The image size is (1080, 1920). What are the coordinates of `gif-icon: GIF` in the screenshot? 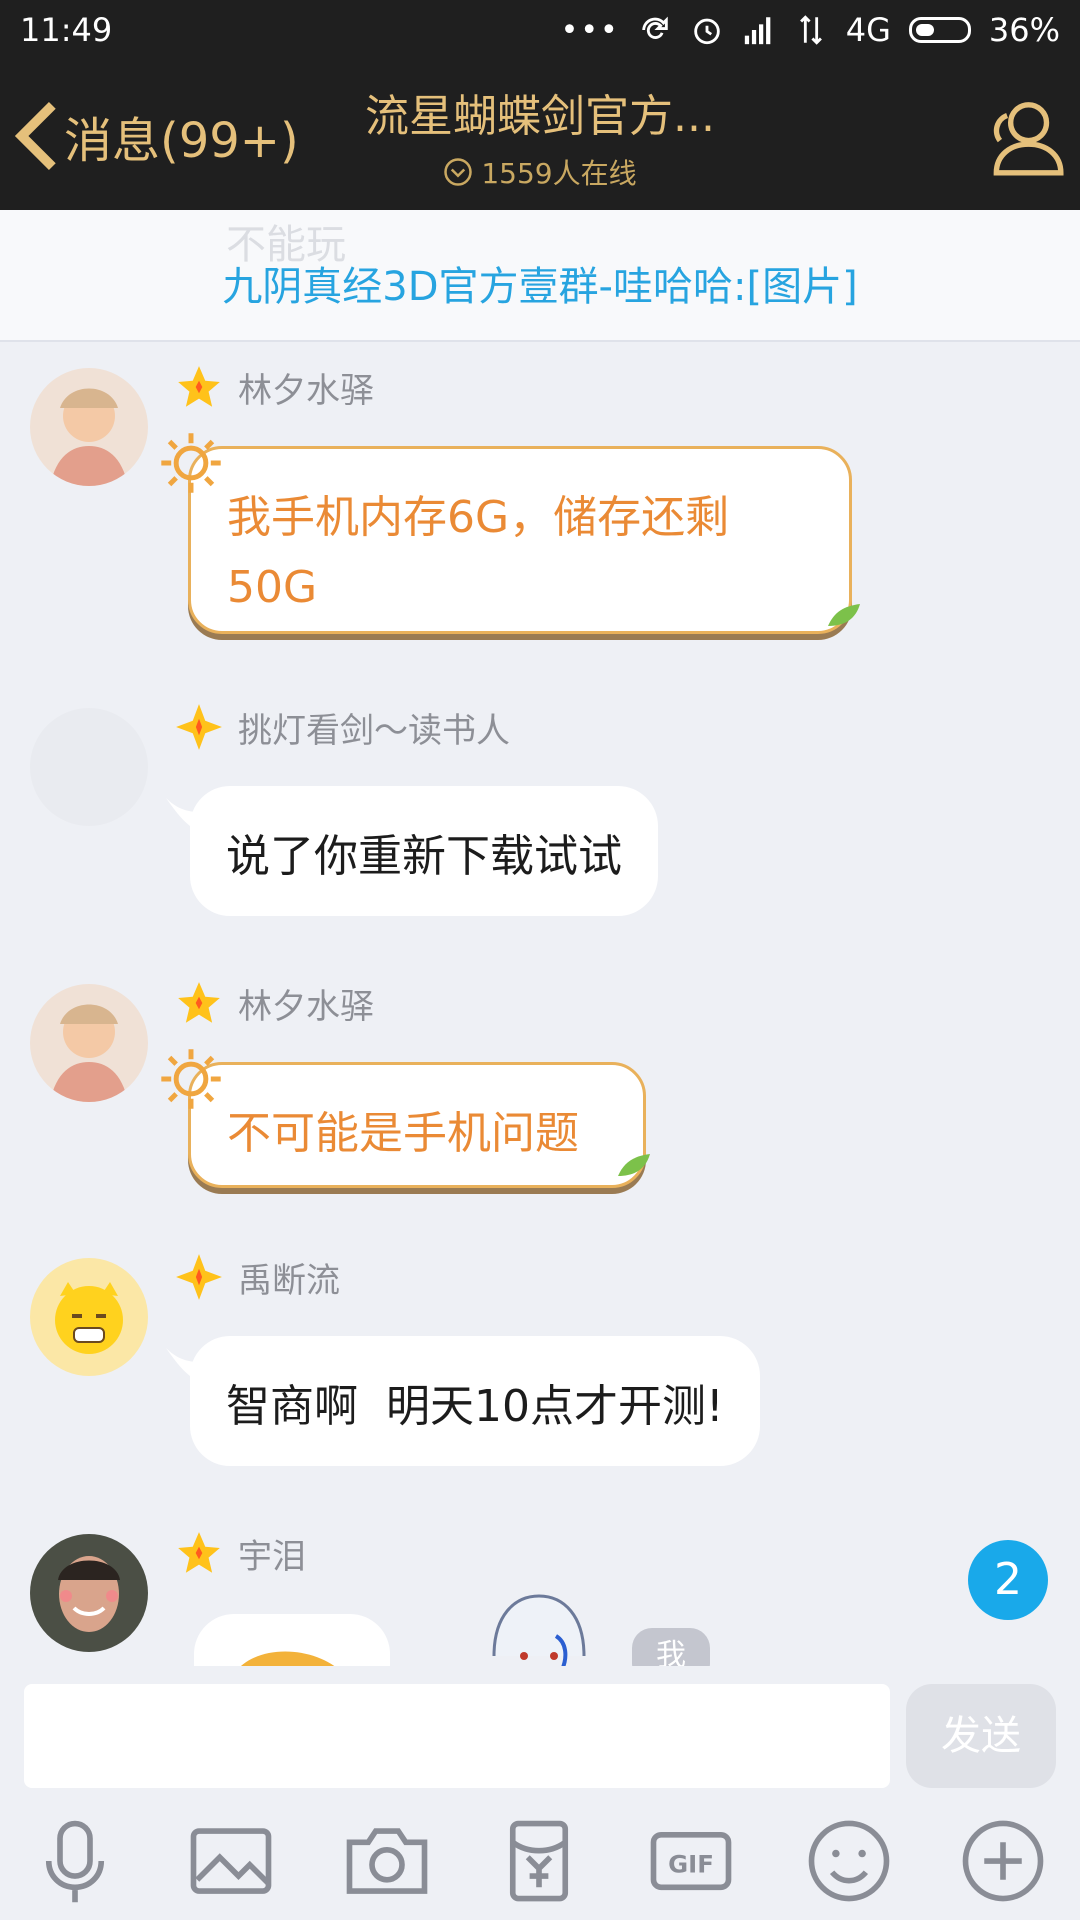 It's located at (691, 1861).